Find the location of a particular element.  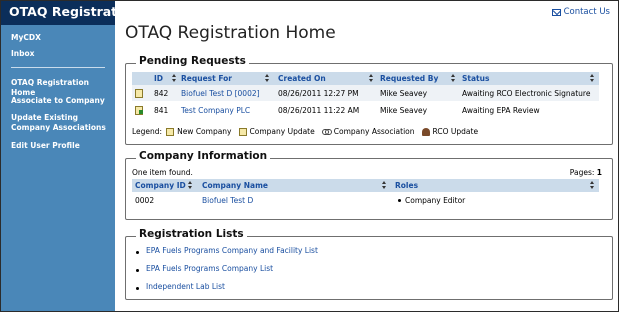

legend-text: RCO Update is located at coordinates (455, 131).